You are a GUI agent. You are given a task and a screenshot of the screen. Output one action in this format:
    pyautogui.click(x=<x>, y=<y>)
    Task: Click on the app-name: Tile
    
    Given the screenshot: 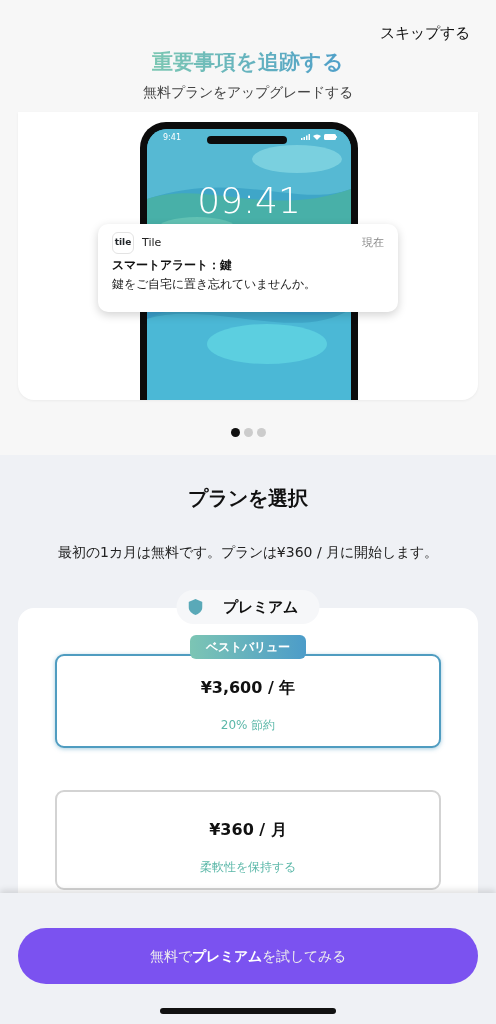 What is the action you would take?
    pyautogui.click(x=152, y=242)
    